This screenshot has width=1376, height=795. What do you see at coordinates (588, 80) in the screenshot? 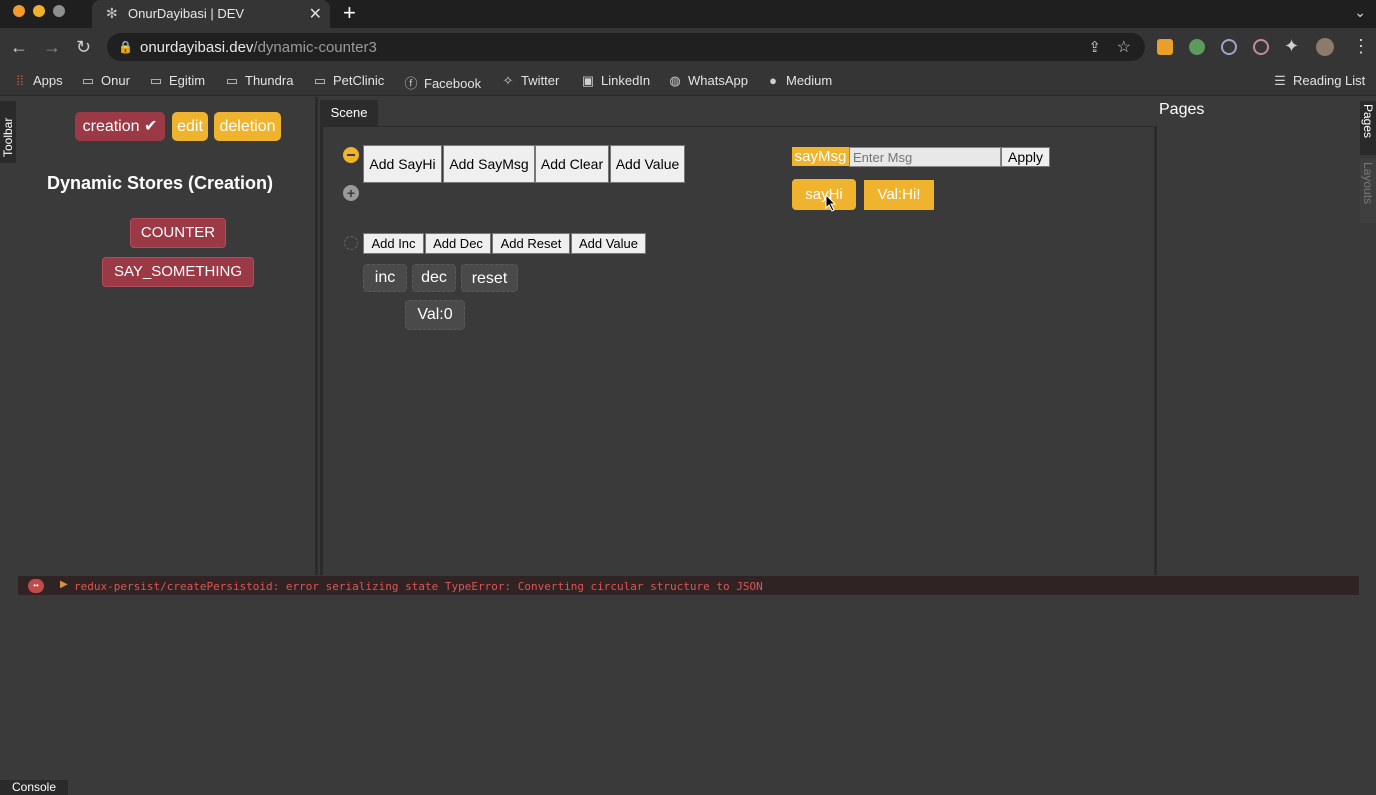
I see `linkedin-icon: ▣` at bounding box center [588, 80].